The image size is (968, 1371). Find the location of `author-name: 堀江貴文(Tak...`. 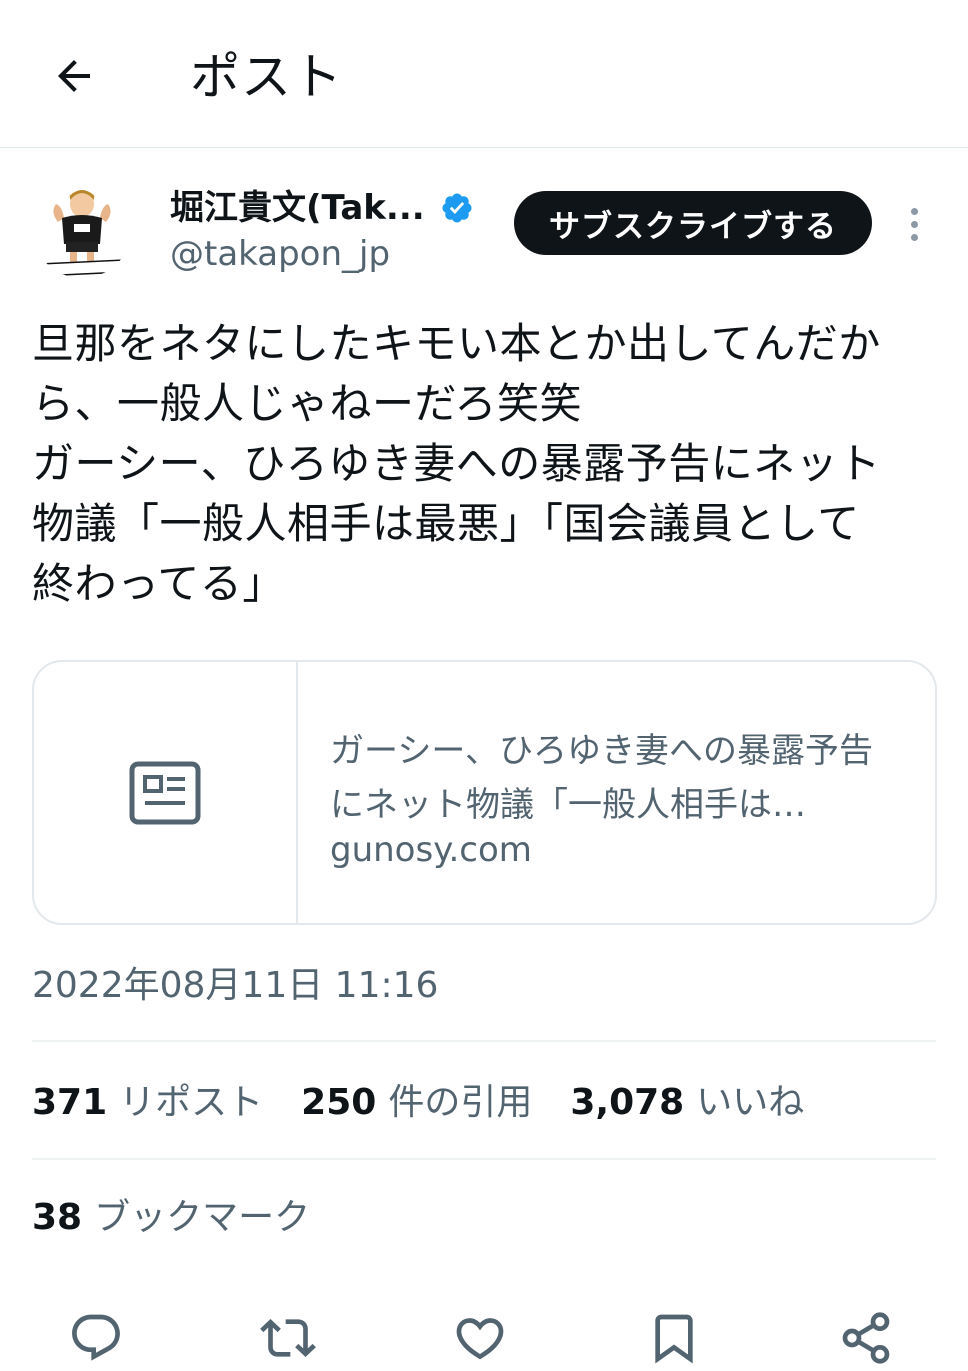

author-name: 堀江貴文(Tak... is located at coordinates (297, 208).